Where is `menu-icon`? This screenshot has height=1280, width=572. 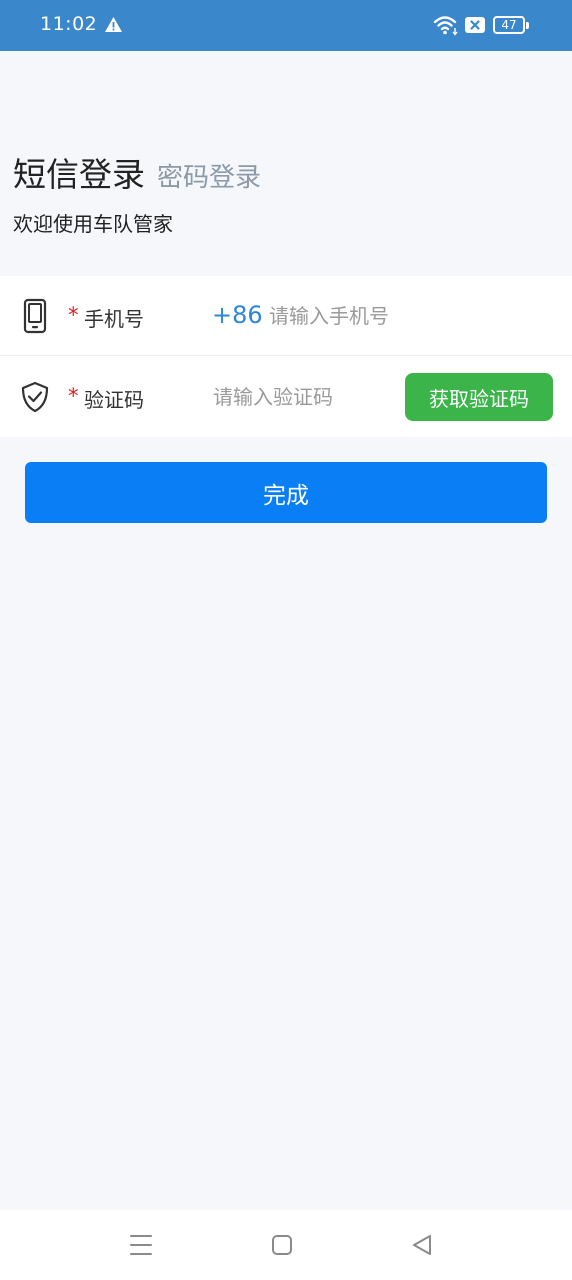
menu-icon is located at coordinates (141, 1245).